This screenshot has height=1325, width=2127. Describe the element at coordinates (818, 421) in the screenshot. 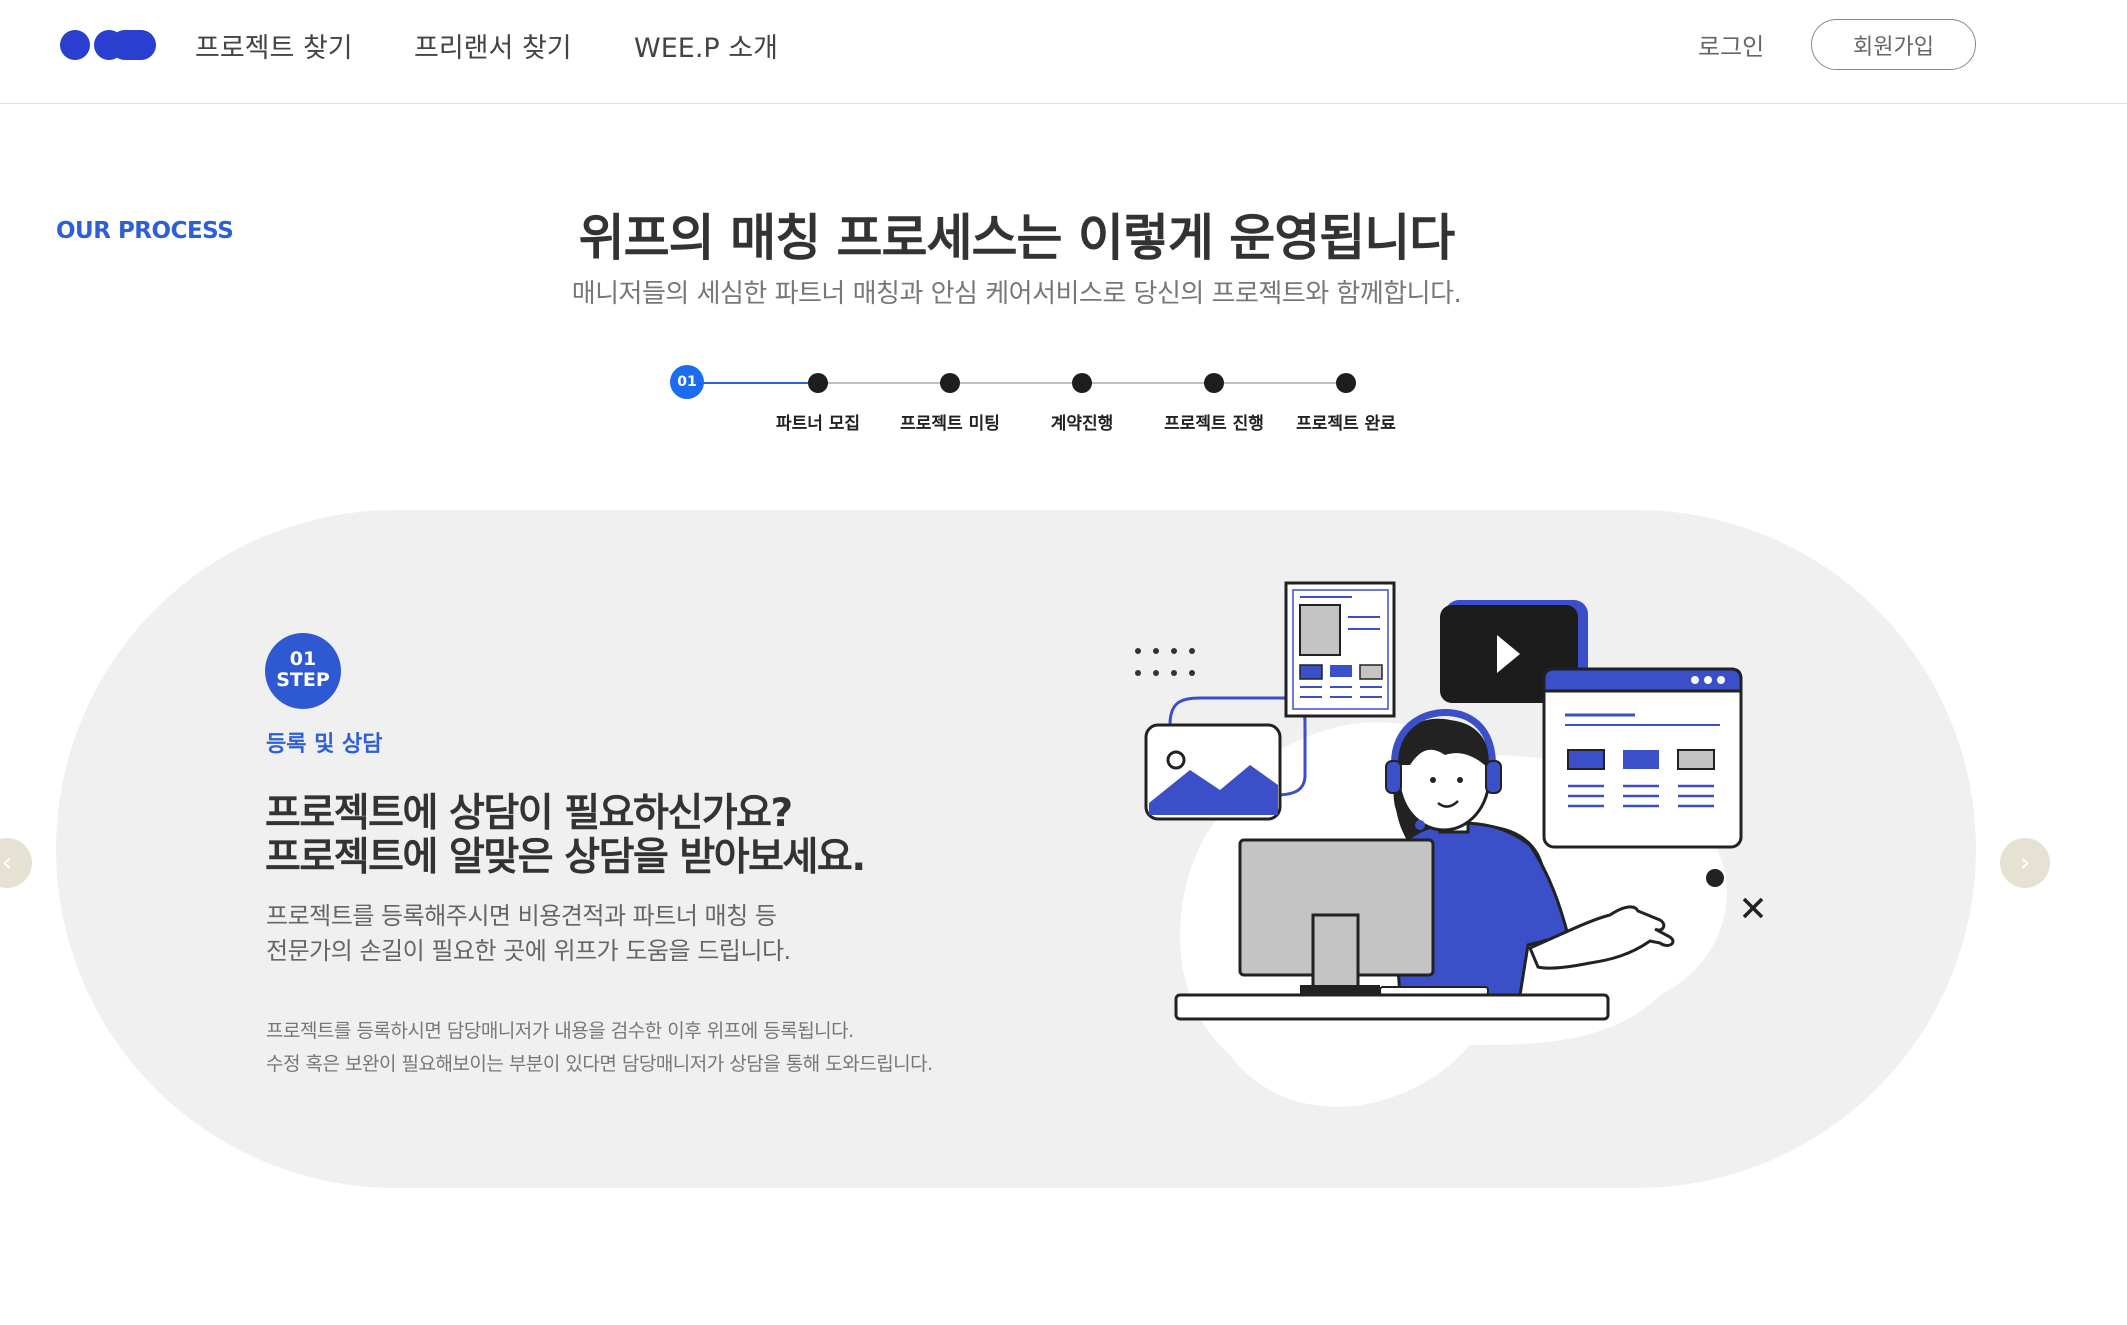

I see `step-label: 파트너 모집` at that location.